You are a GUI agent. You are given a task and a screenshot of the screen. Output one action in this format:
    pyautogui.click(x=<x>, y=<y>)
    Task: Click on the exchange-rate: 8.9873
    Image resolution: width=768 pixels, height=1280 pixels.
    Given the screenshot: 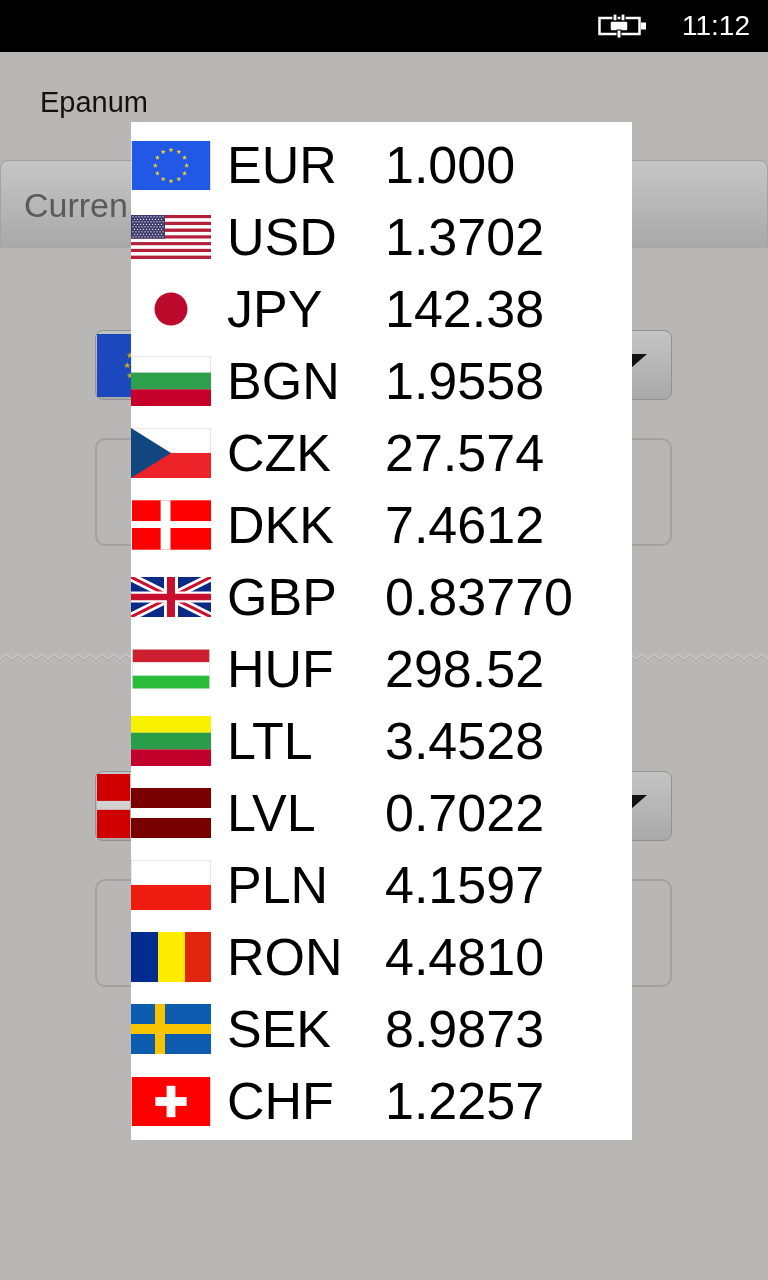 What is the action you would take?
    pyautogui.click(x=465, y=1029)
    